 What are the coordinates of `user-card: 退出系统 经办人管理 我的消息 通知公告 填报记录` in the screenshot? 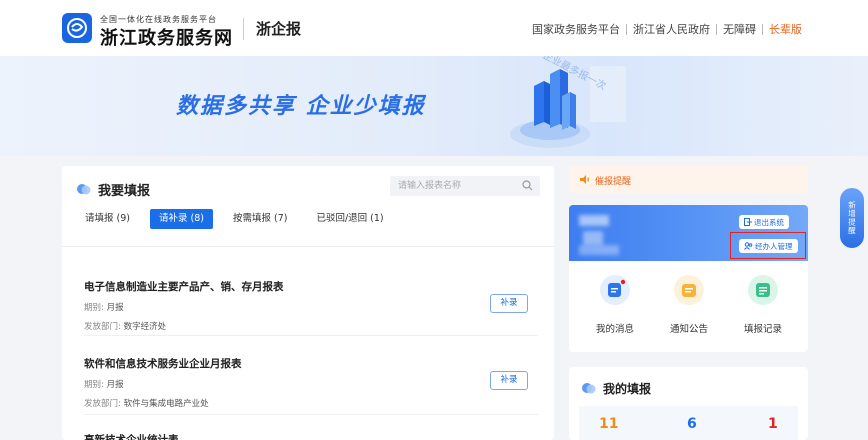 It's located at (688, 278).